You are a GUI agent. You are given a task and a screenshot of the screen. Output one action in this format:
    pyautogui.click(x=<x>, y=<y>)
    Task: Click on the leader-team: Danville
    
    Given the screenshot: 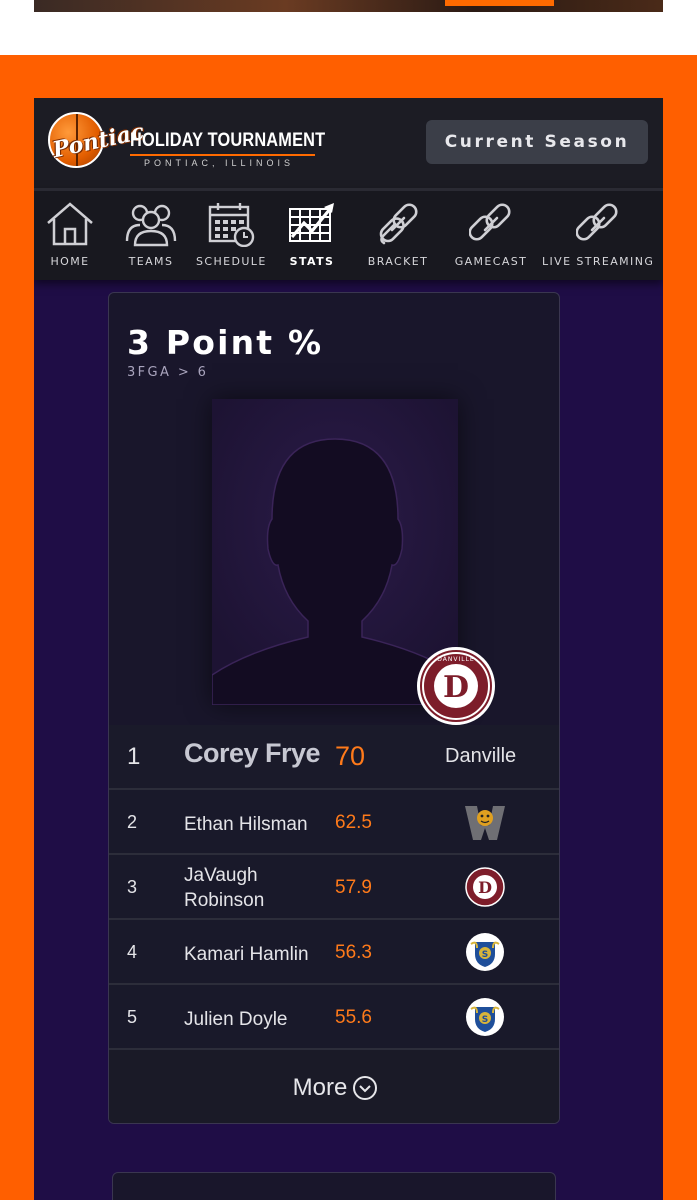 What is the action you would take?
    pyautogui.click(x=480, y=756)
    